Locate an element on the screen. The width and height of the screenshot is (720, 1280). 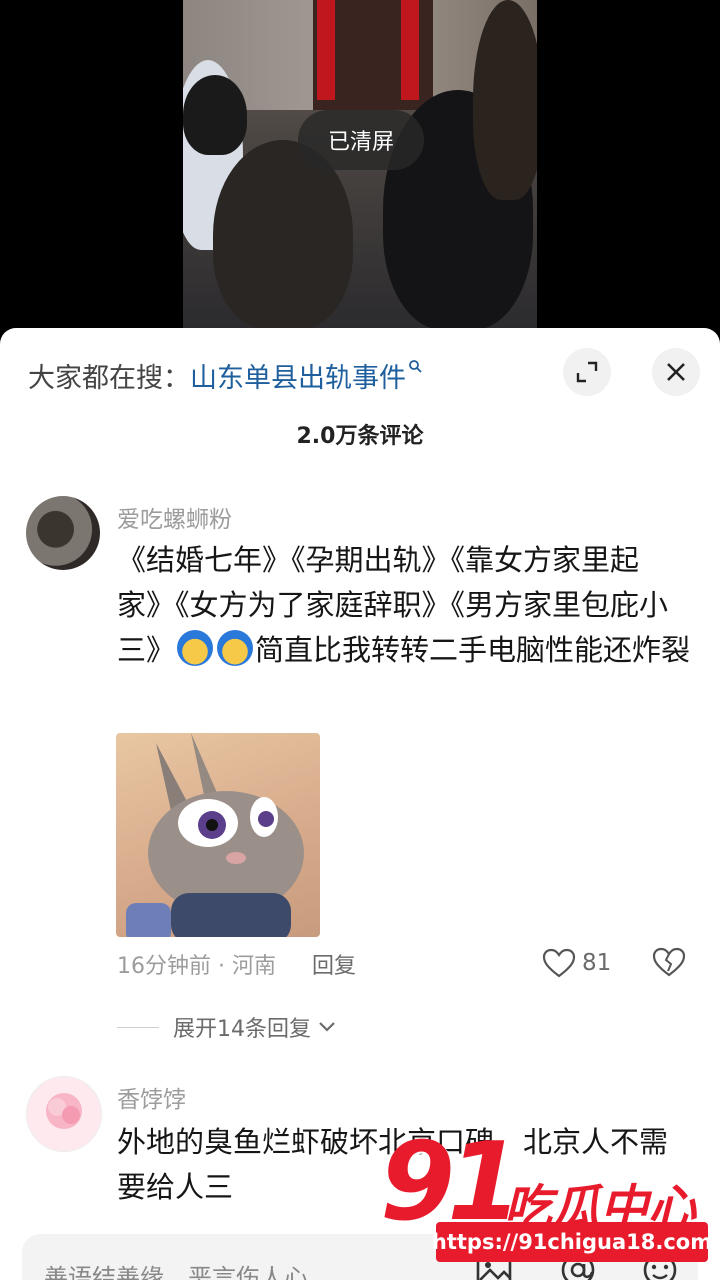
chevron-down-icon is located at coordinates (327, 1027).